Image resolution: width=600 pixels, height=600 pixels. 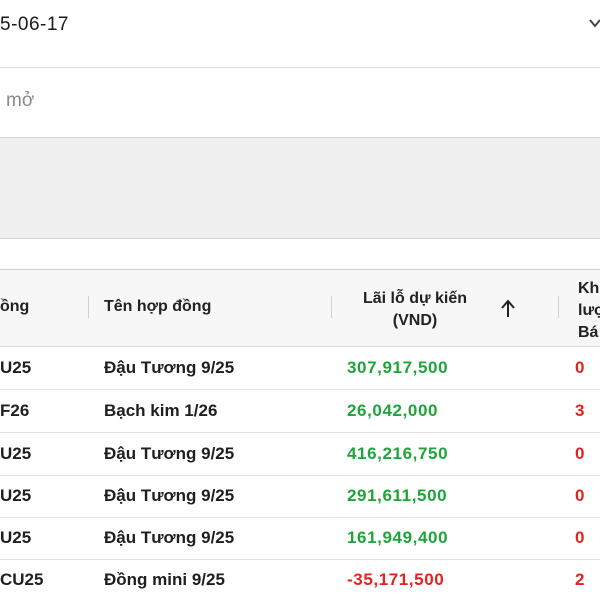 What do you see at coordinates (15, 410) in the screenshot?
I see `contract-code: F26` at bounding box center [15, 410].